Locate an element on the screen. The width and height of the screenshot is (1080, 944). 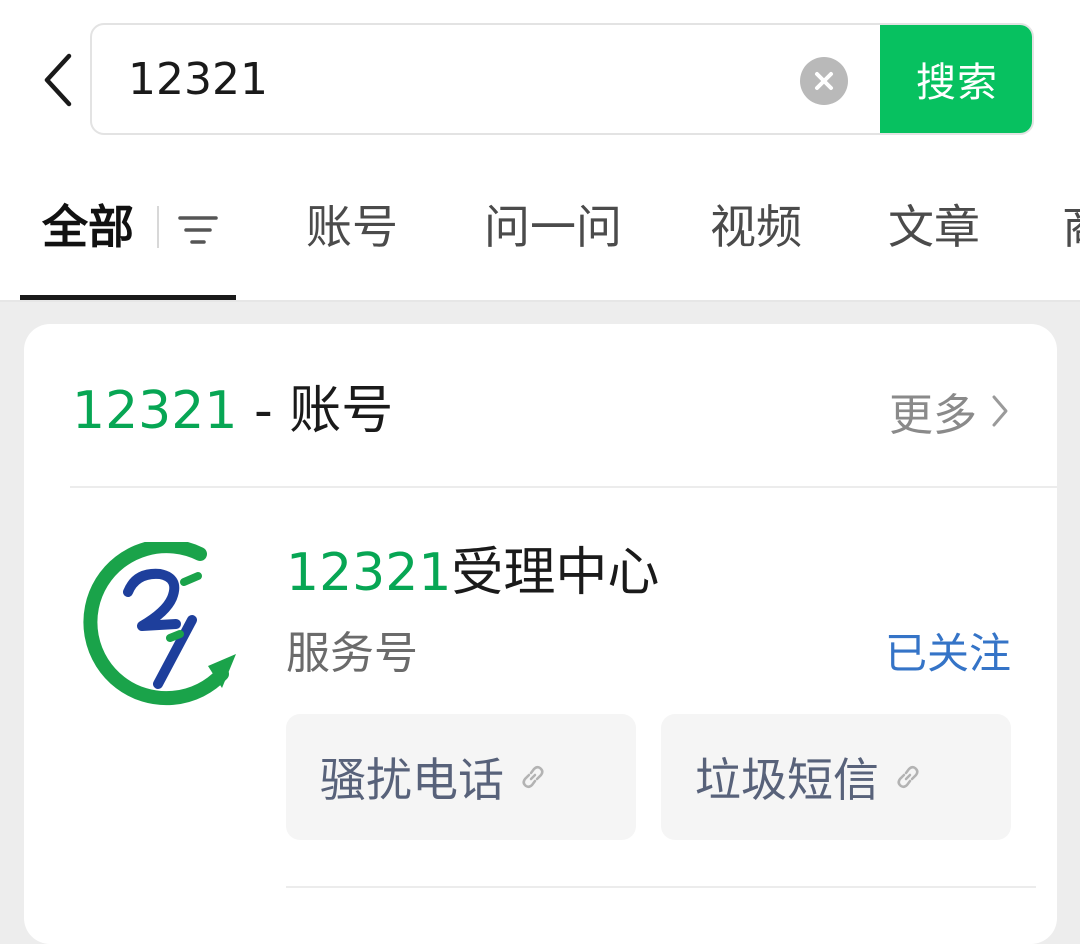
section-title: 12321 - 账号 is located at coordinates (232, 411).